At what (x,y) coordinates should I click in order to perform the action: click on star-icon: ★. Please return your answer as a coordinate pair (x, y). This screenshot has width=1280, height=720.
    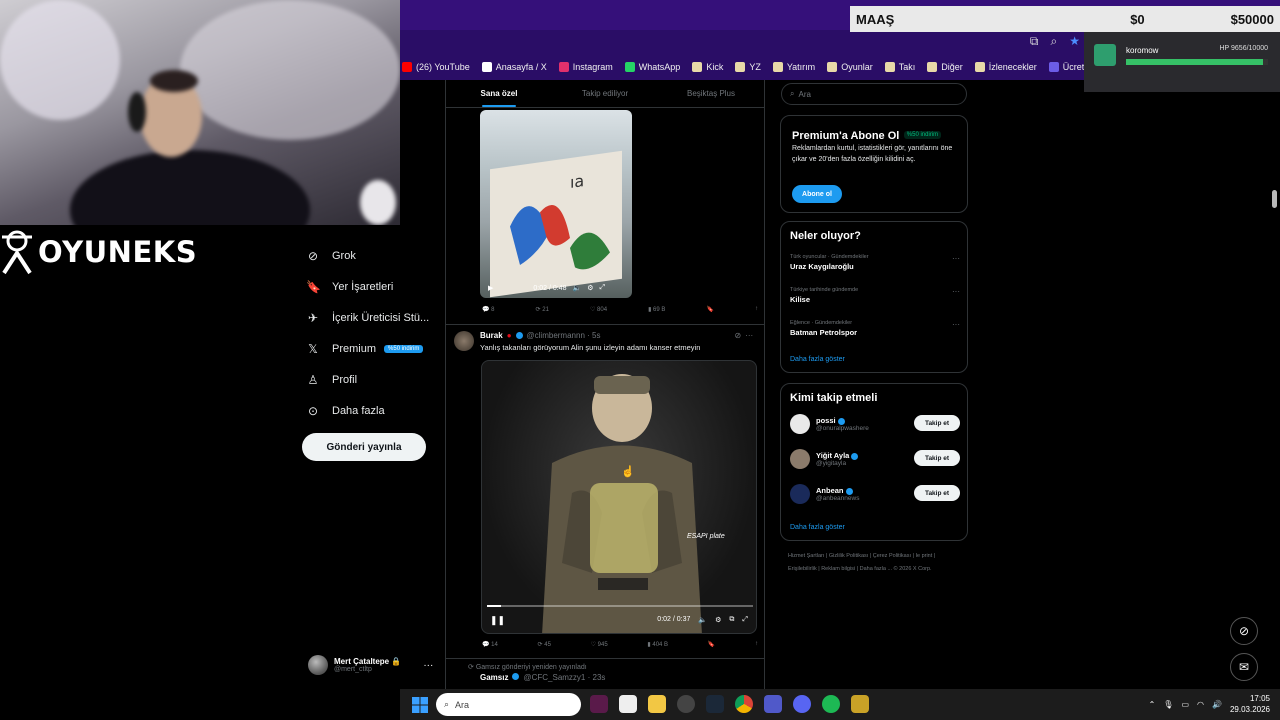
    Looking at the image, I should click on (1074, 41).